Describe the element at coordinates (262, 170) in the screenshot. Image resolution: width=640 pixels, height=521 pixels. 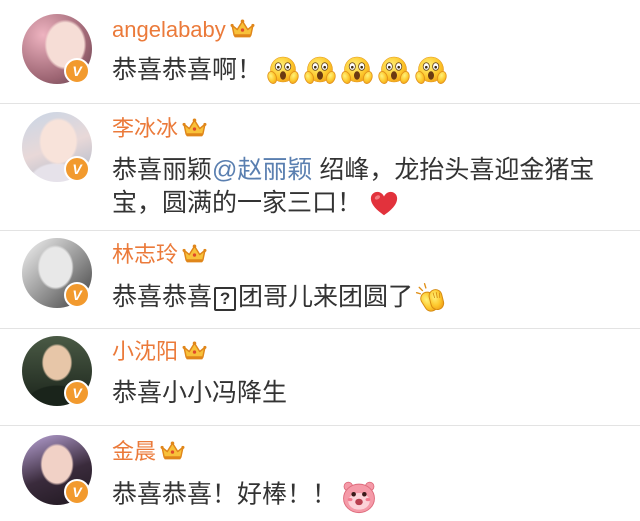
I see `mention-link: @赵丽颖` at that location.